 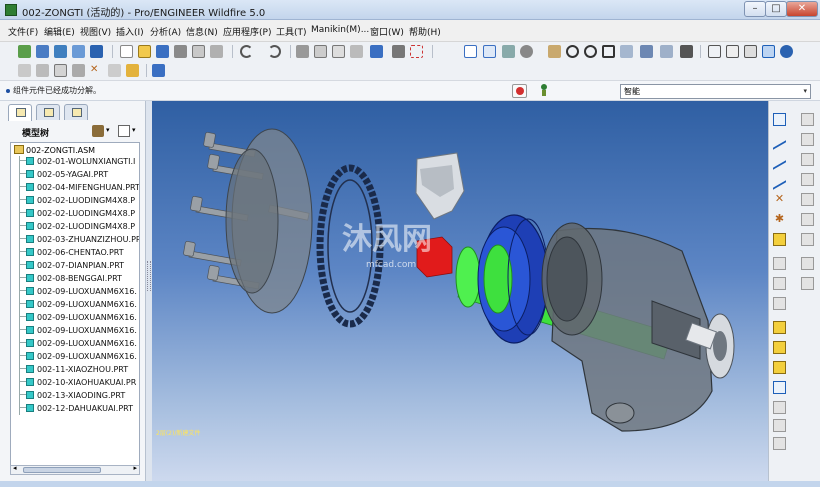 I want to click on component-icon, so click(x=779, y=263).